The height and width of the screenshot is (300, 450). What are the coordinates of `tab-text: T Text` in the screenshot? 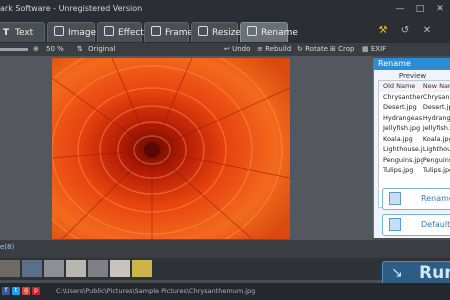 It's located at (22, 32).